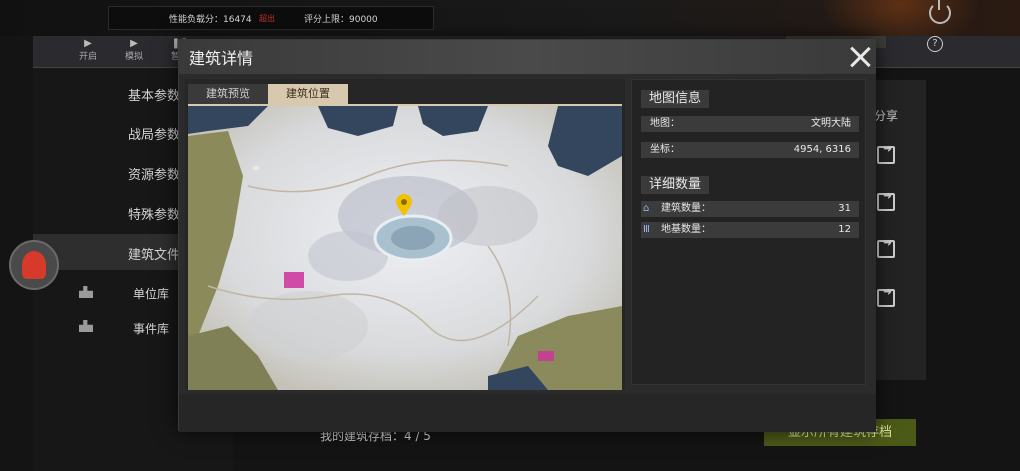  Describe the element at coordinates (527, 57) in the screenshot. I see `dialog-header: 建筑详情` at that location.